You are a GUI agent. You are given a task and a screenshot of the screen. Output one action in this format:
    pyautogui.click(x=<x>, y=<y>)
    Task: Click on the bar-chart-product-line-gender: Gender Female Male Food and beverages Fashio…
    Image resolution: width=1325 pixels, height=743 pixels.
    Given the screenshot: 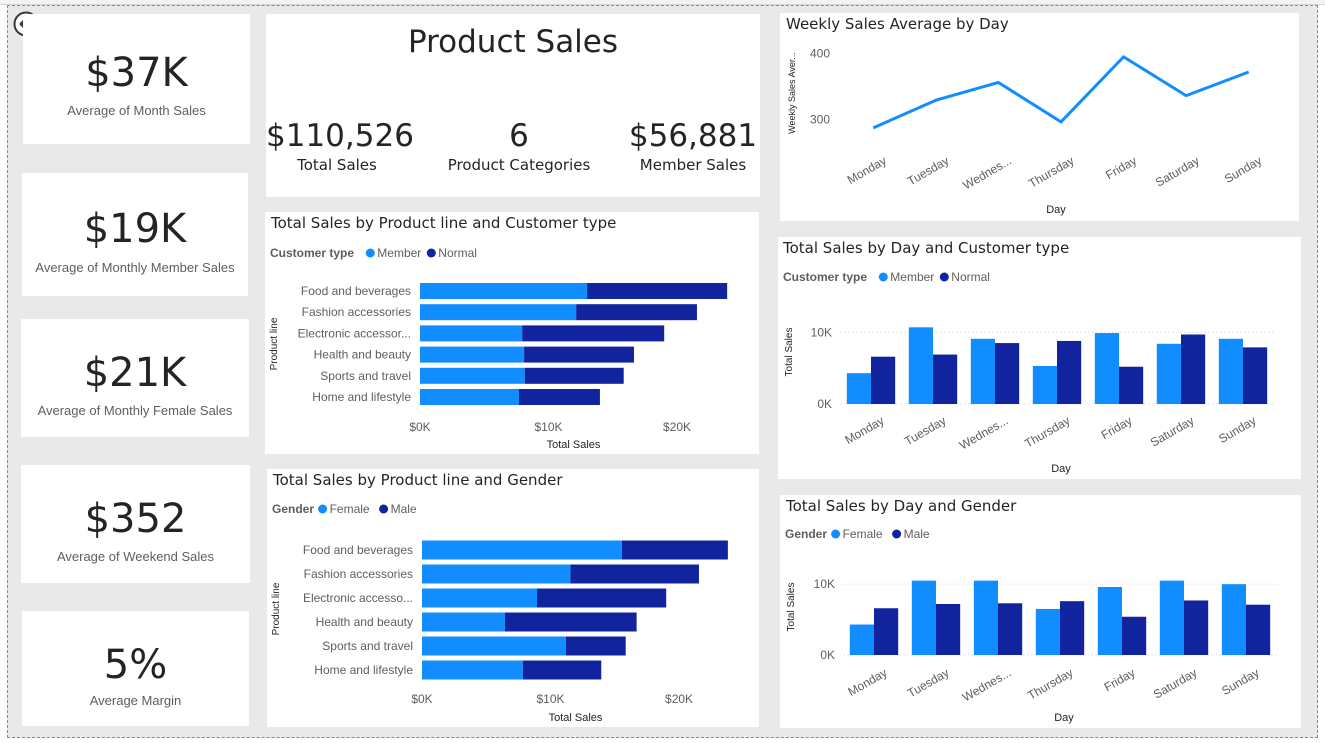 What is the action you would take?
    pyautogui.click(x=499, y=613)
    